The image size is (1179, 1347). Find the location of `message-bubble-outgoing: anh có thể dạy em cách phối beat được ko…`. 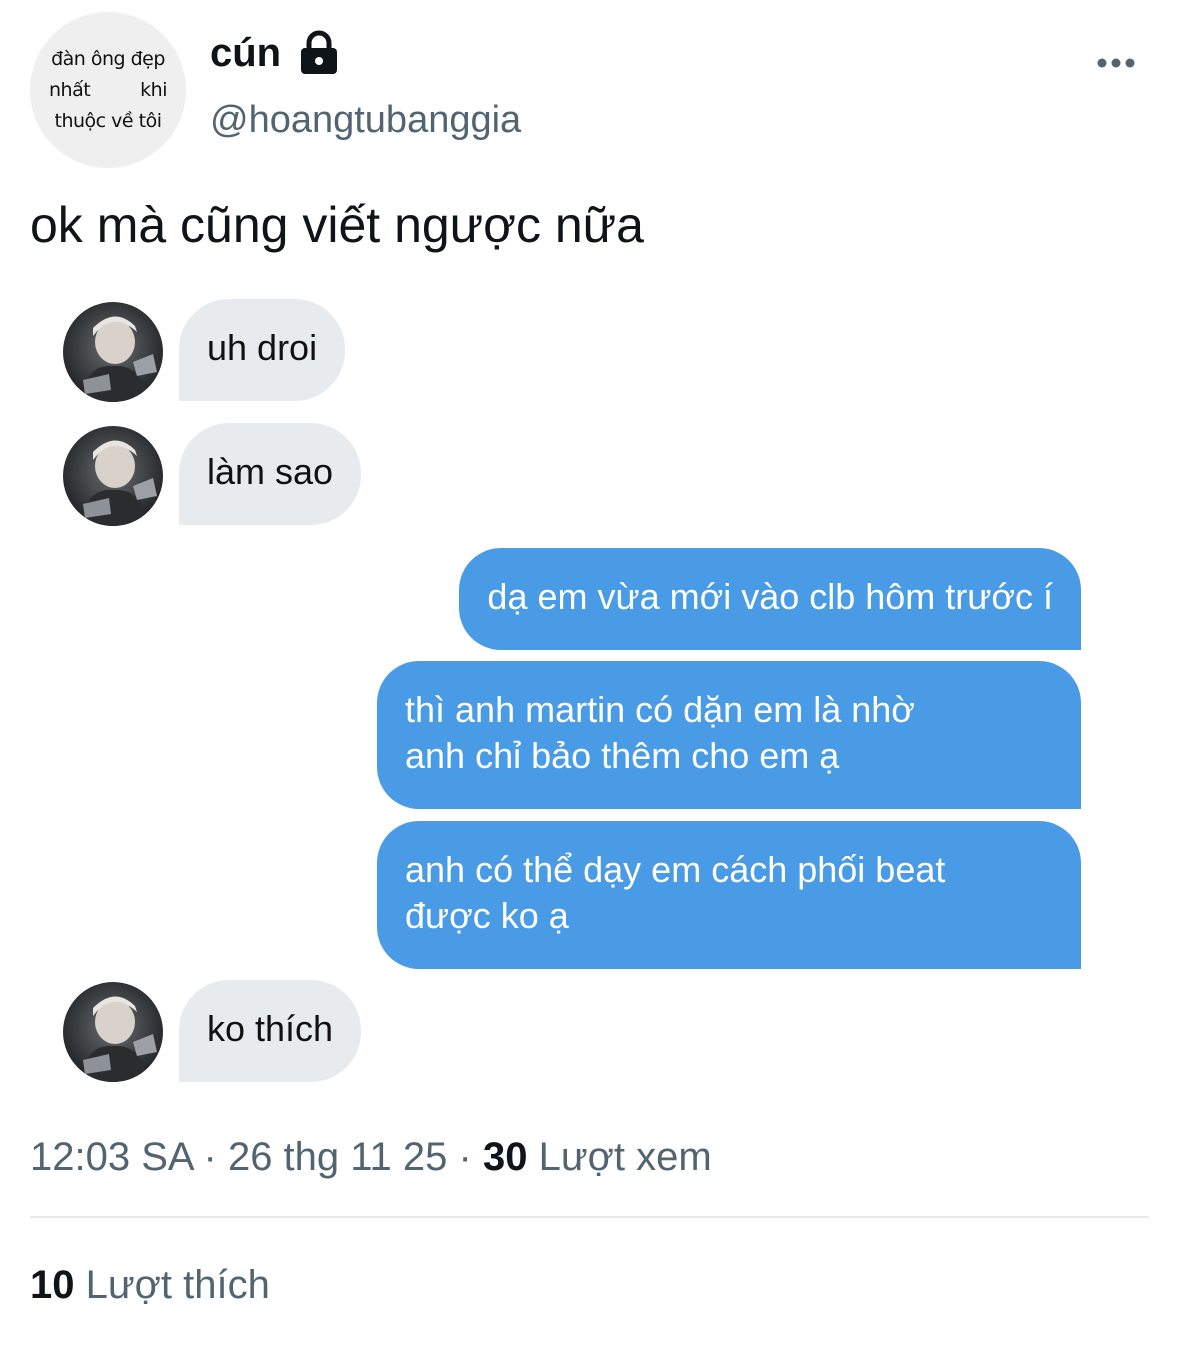

message-bubble-outgoing: anh có thể dạy em cách phối beat được ko… is located at coordinates (729, 895).